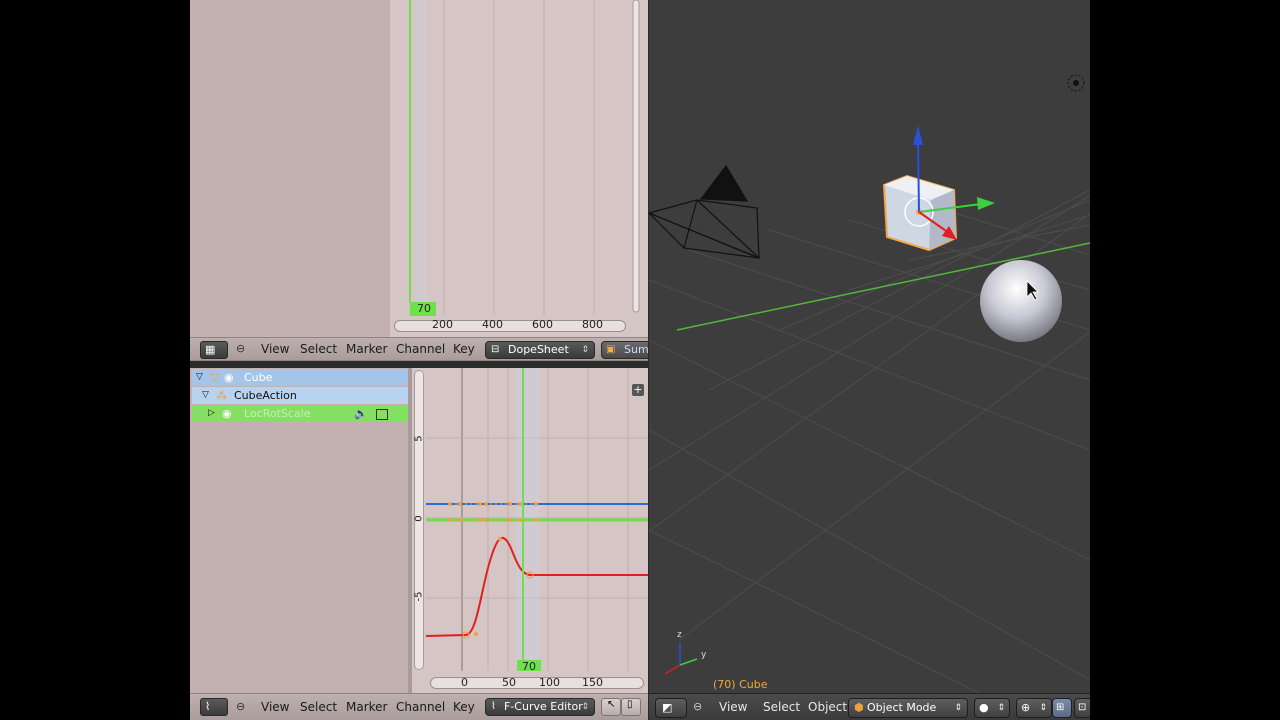 This screenshot has height=720, width=1280. I want to click on timeline-tick: 400, so click(492, 324).